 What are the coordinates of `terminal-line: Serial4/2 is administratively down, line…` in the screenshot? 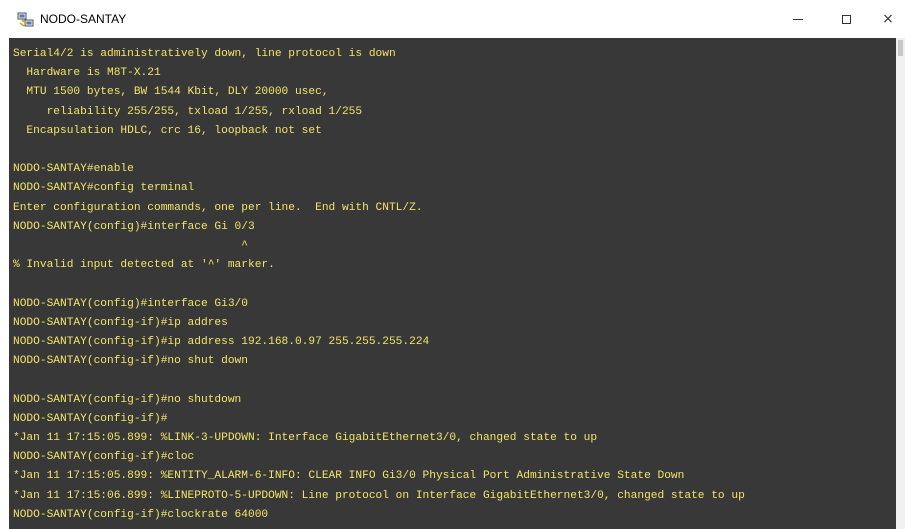 It's located at (204, 54).